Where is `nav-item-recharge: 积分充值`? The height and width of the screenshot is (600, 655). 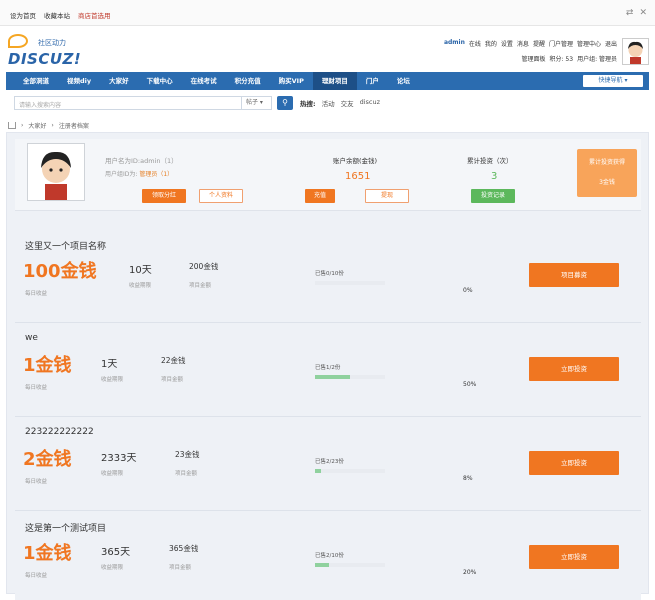 nav-item-recharge: 积分充值 is located at coordinates (248, 81).